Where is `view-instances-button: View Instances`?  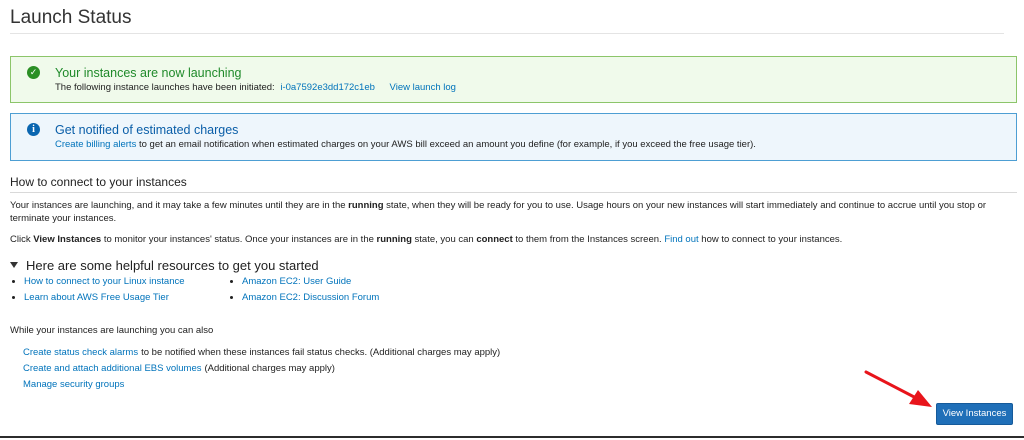 view-instances-button: View Instances is located at coordinates (974, 414).